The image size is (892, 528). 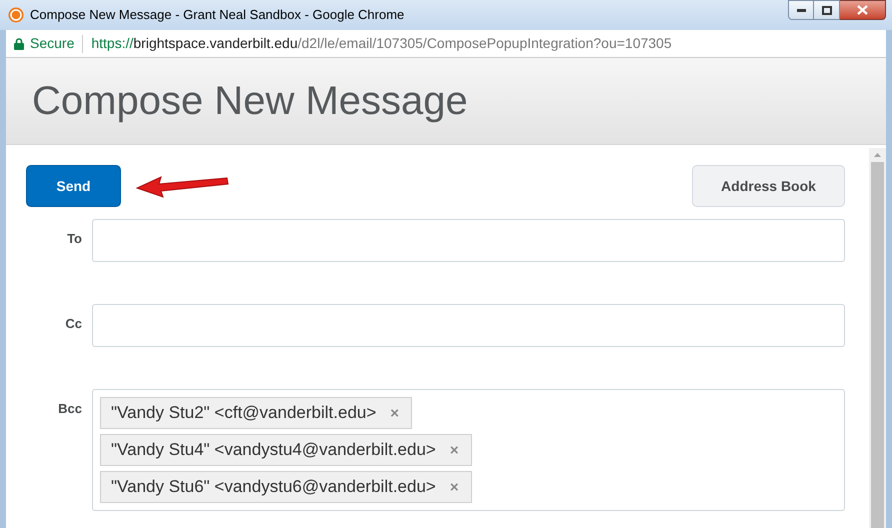 I want to click on recipient-address: "Vandy Stu6" <vandystu6@vanderbilt.edu>, so click(x=273, y=487).